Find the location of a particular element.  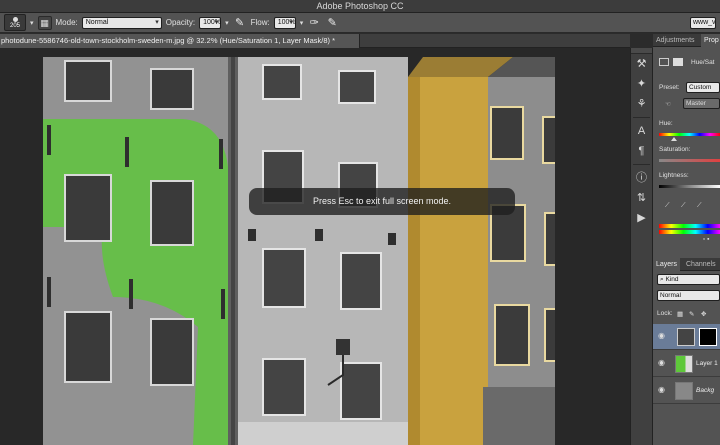

hand-icon: ☜ is located at coordinates (668, 104).